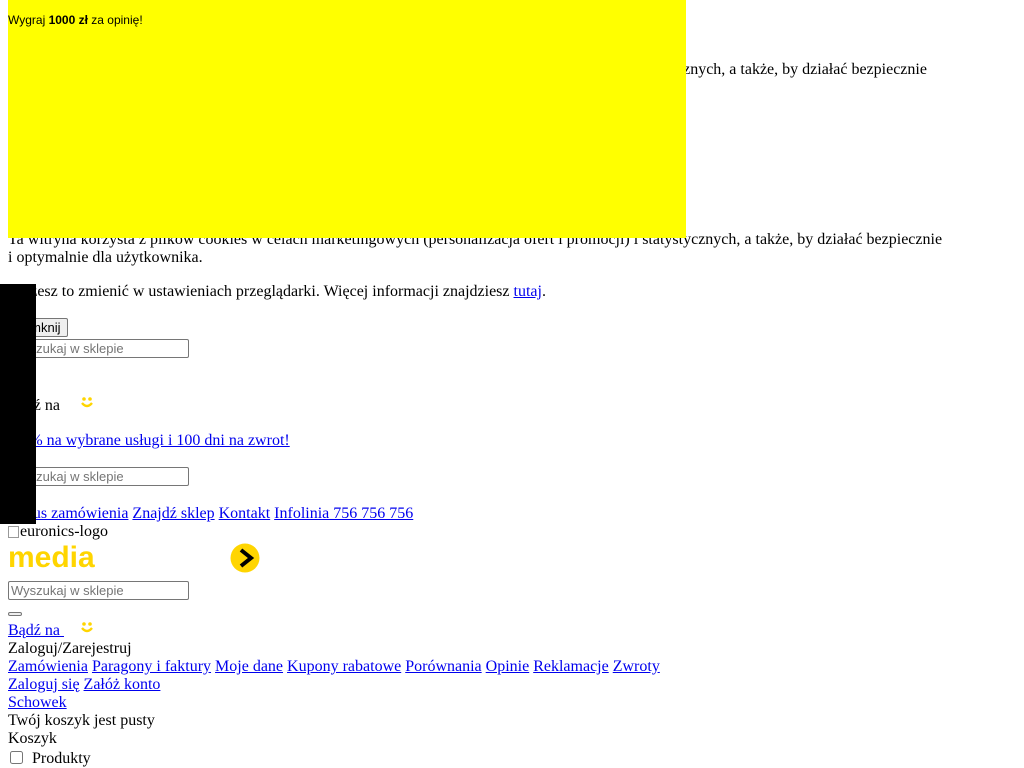  What do you see at coordinates (173, 513) in the screenshot?
I see `find-store-link: Znajdź sklep` at bounding box center [173, 513].